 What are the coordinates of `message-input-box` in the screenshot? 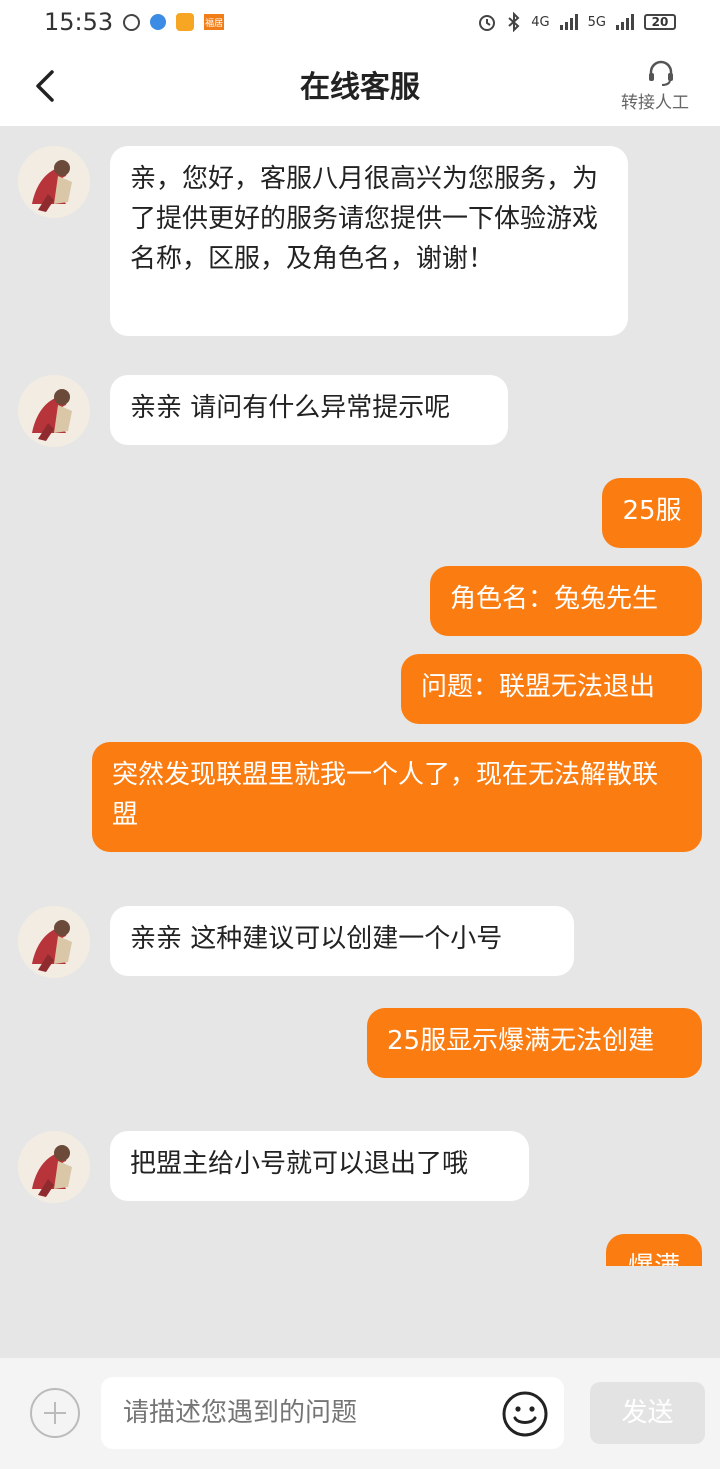 It's located at (332, 1413).